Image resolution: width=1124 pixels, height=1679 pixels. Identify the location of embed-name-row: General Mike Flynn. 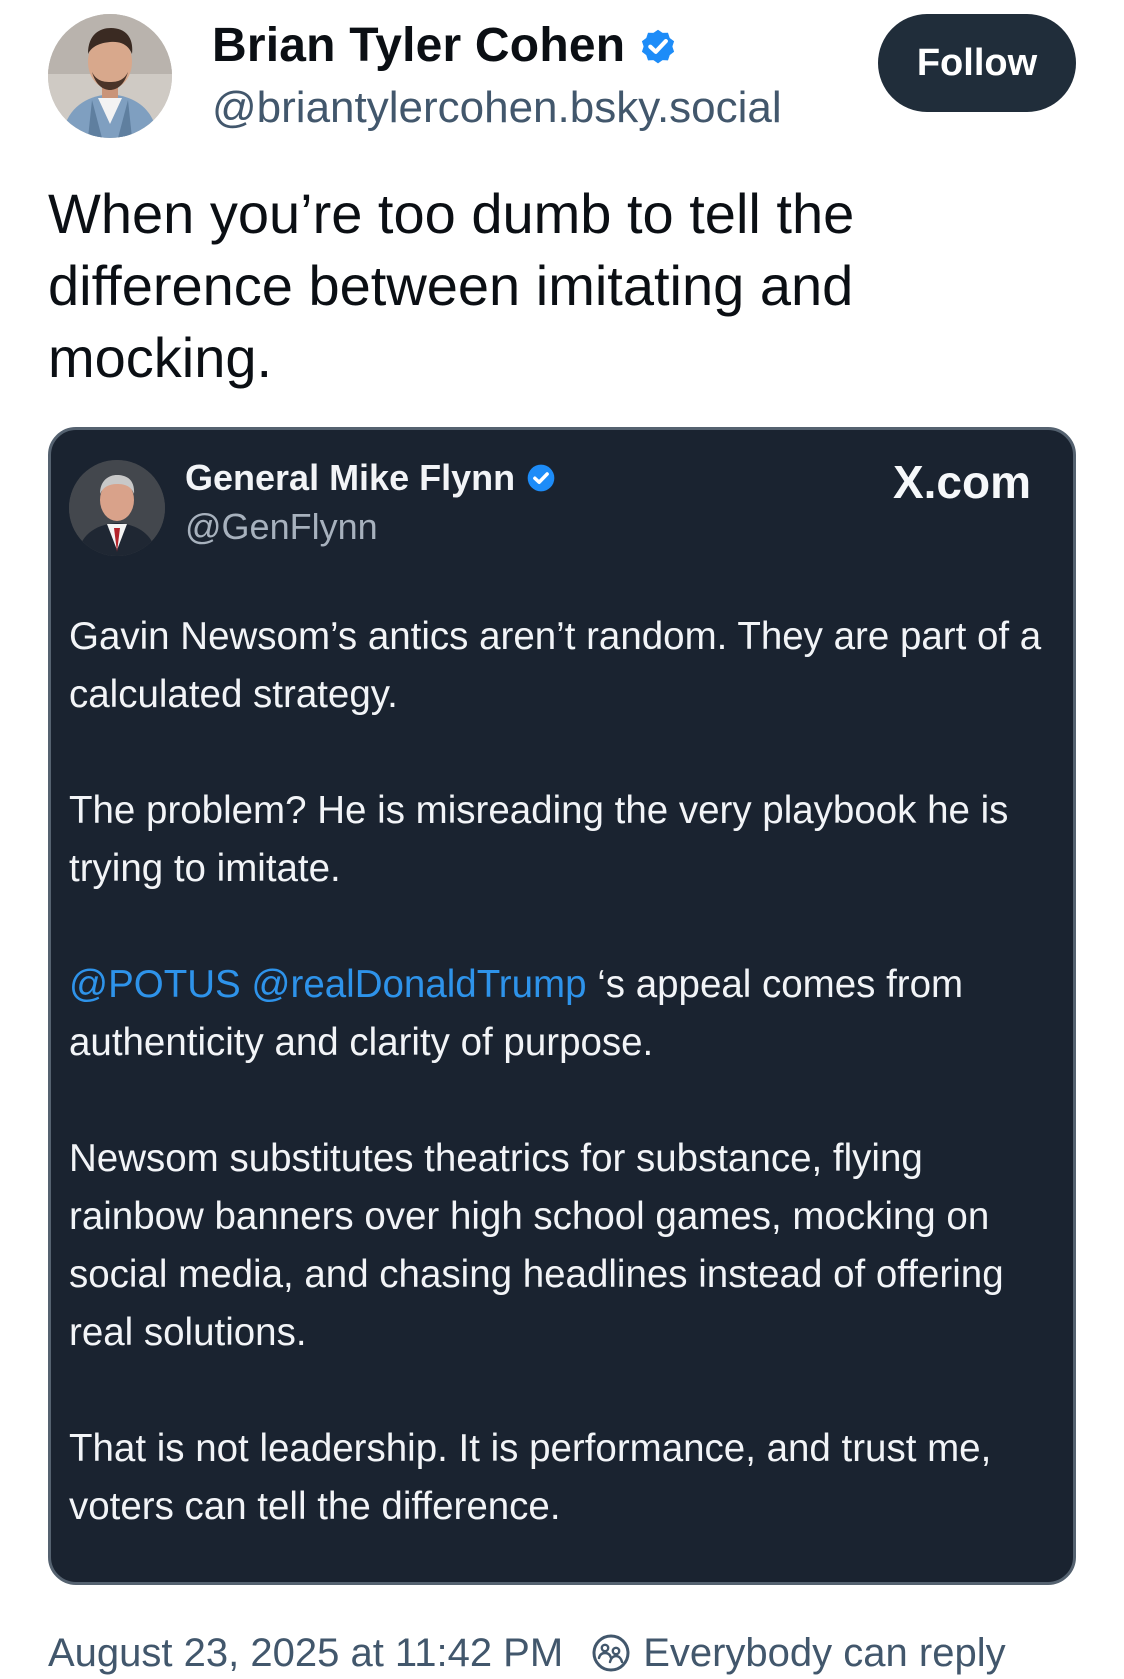
(371, 478).